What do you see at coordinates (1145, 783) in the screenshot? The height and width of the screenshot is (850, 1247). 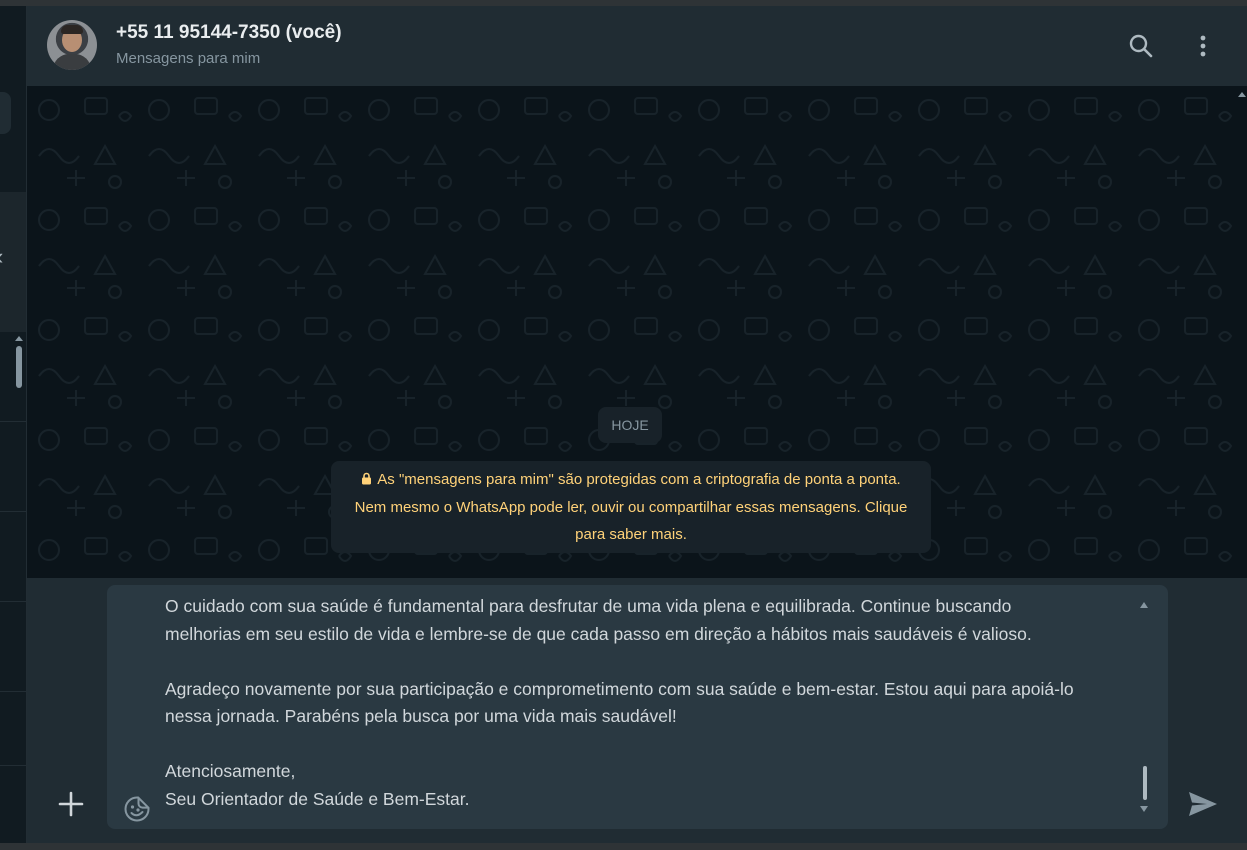 I see `input-scrollbar-thumb` at bounding box center [1145, 783].